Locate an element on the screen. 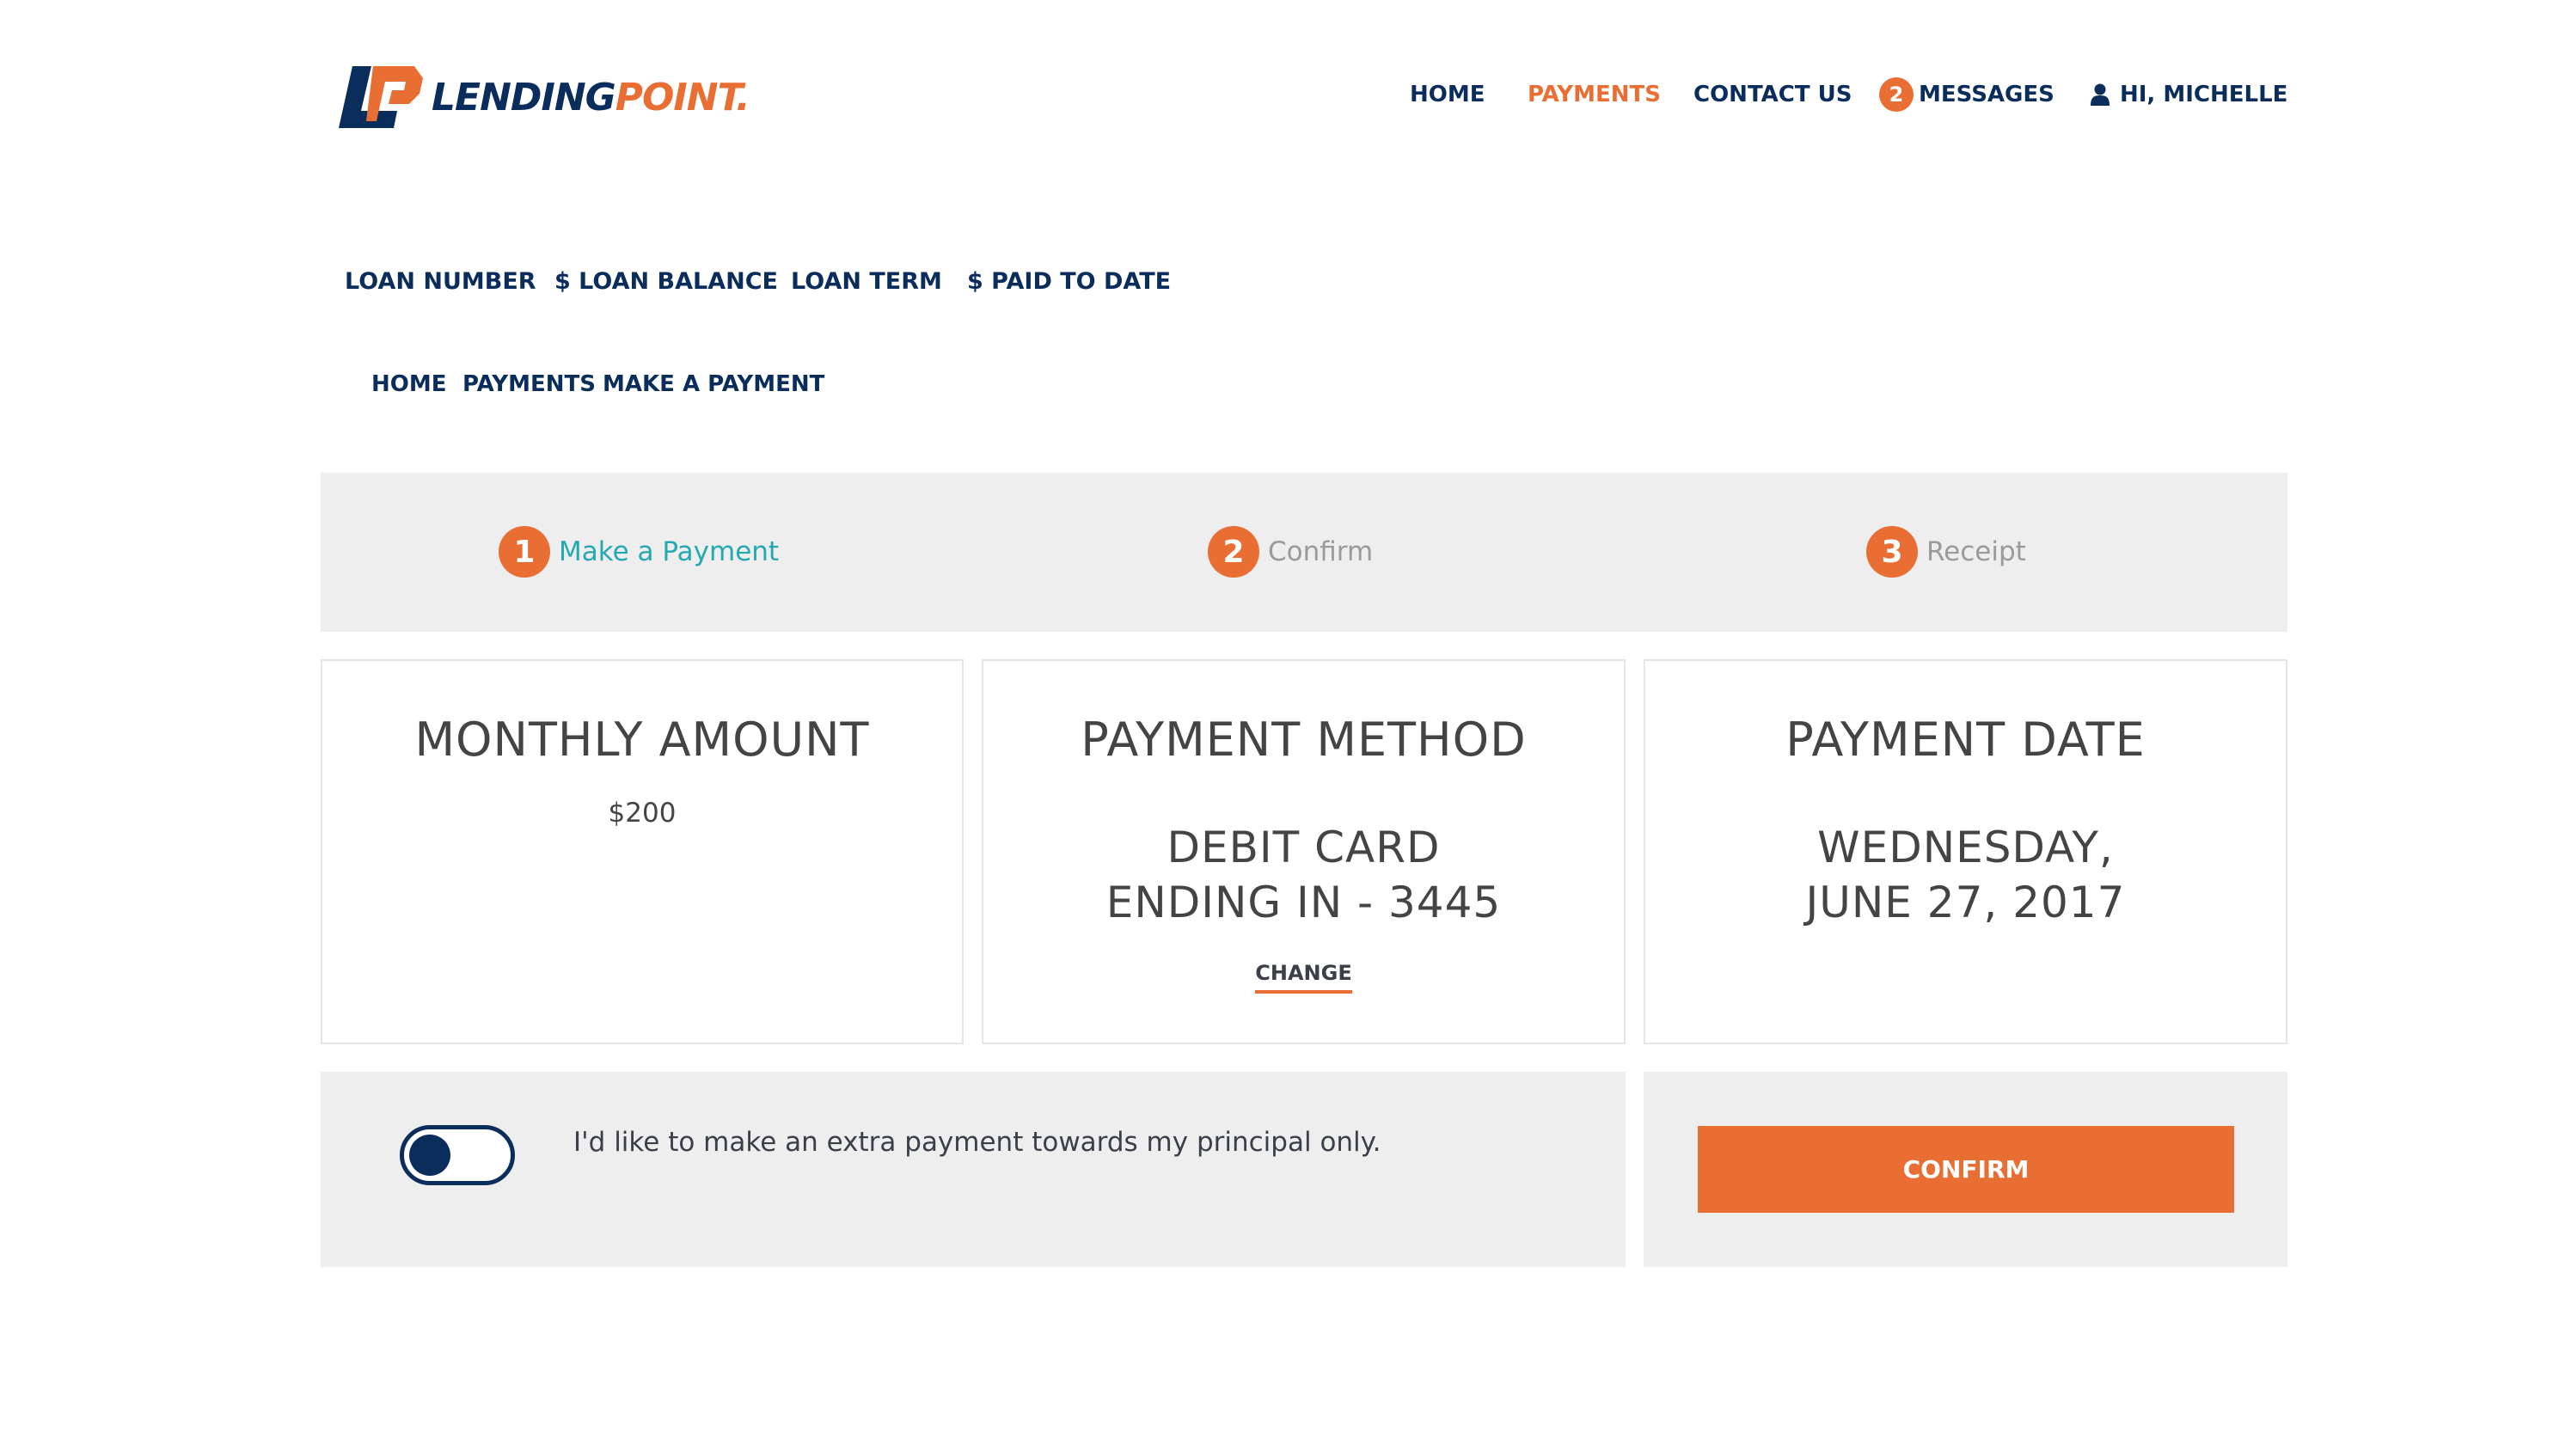  lendingpoint-logo: LENDINGPOINT. is located at coordinates (543, 98).